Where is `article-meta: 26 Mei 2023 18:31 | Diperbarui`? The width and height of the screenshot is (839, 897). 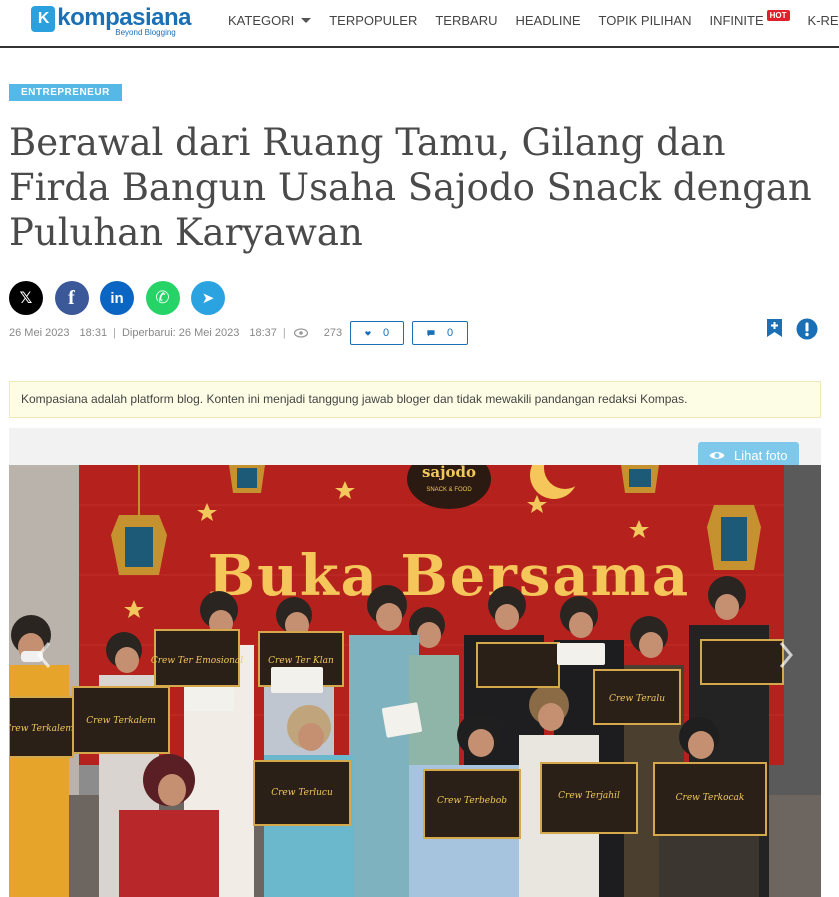
article-meta: 26 Mei 2023 18:31 | Diperbarui is located at coordinates (239, 333).